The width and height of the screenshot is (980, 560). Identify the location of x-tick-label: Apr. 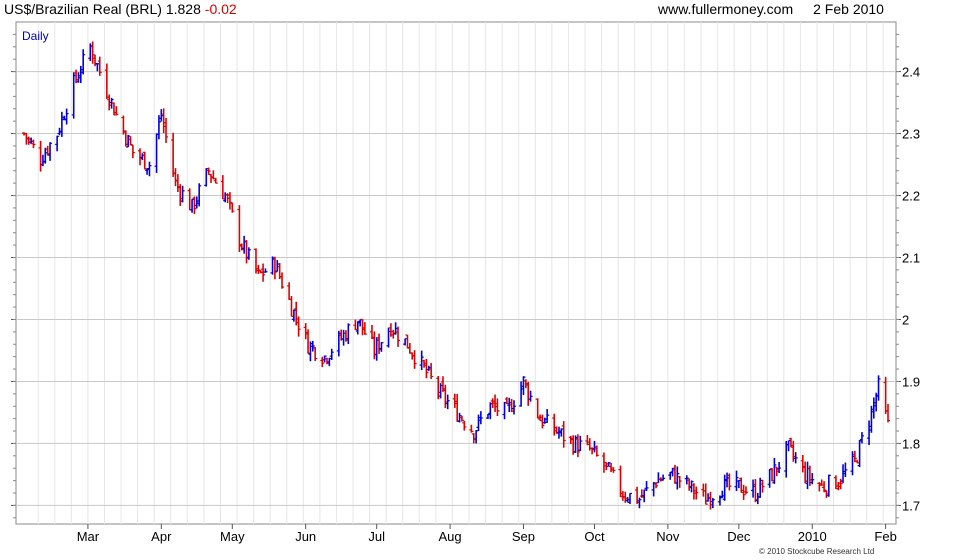
(161, 536).